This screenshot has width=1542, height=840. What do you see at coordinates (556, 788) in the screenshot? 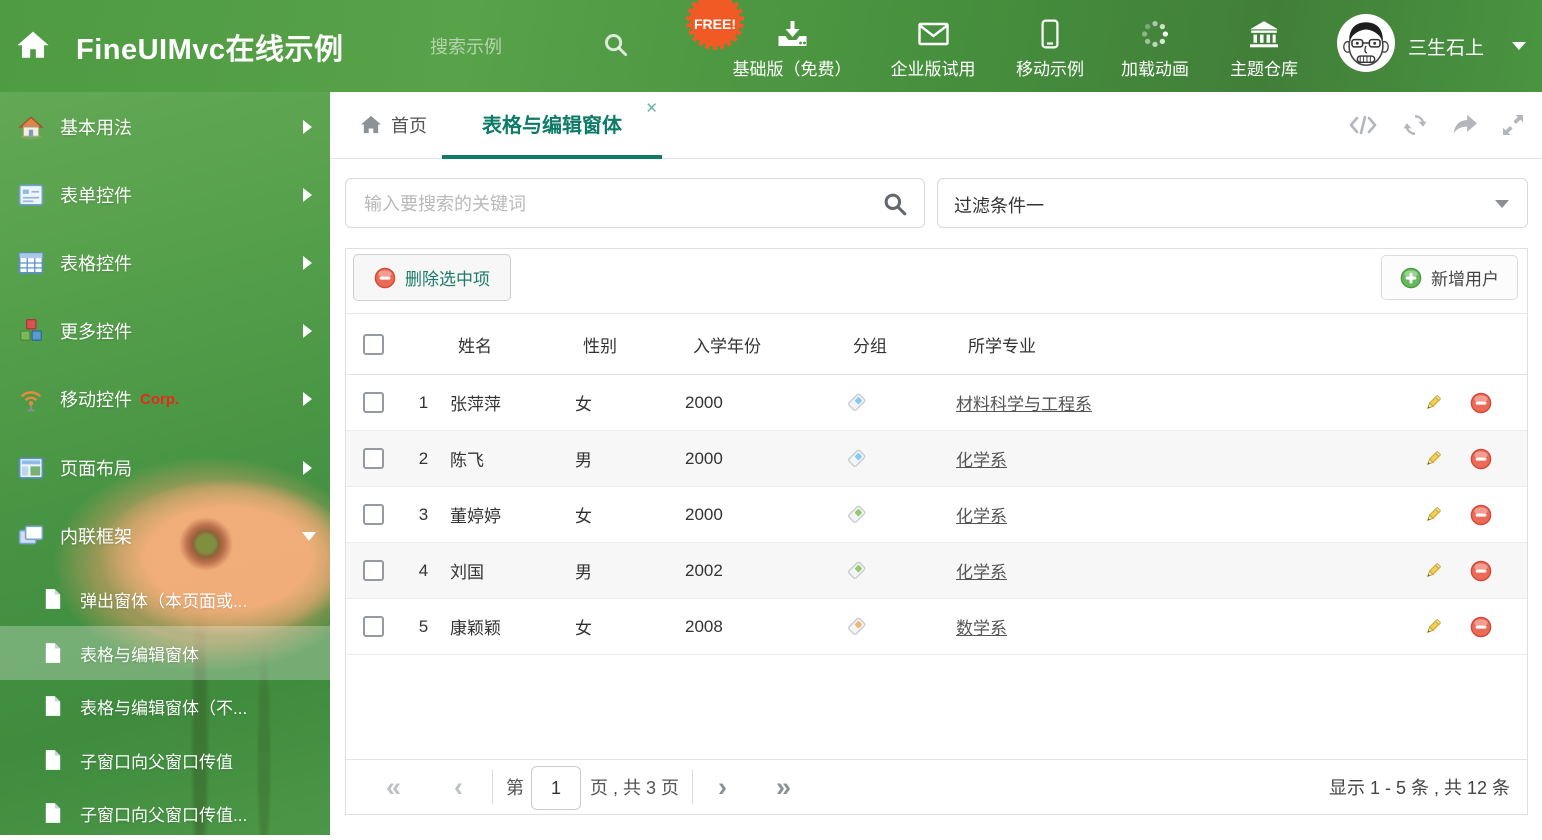
I see `page-number-input` at bounding box center [556, 788].